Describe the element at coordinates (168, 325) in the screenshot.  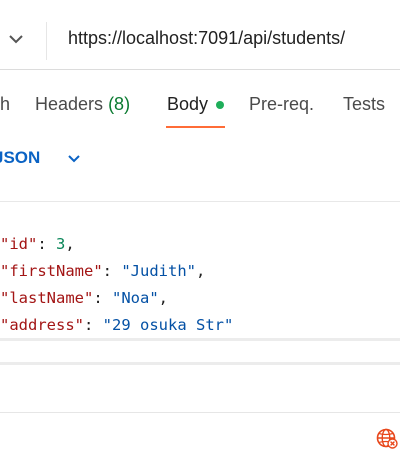
I see `json-value: "29 osuka Str"` at that location.